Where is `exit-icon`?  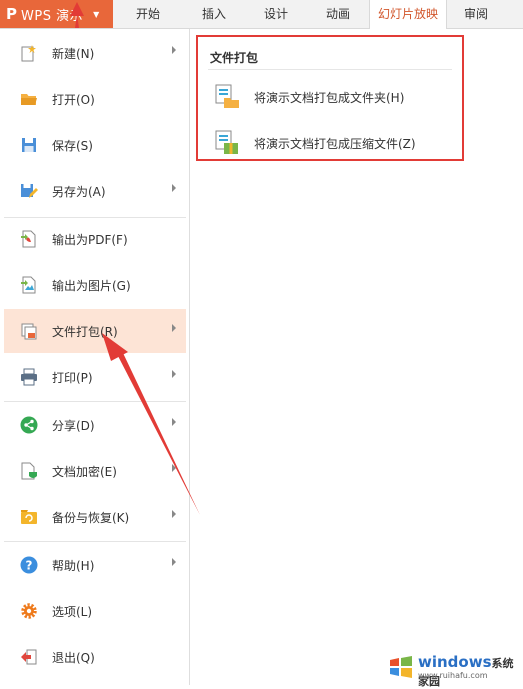 exit-icon is located at coordinates (29, 657).